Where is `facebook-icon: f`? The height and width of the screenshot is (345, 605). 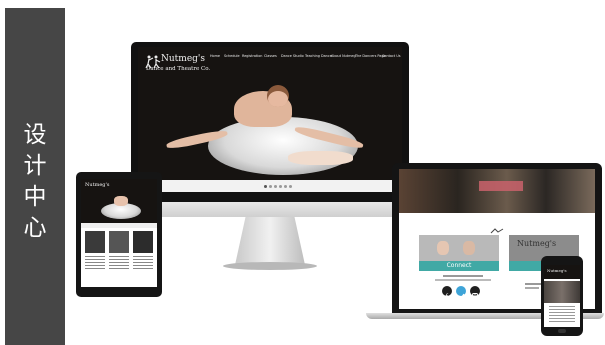
facebook-icon: f is located at coordinates (447, 293).